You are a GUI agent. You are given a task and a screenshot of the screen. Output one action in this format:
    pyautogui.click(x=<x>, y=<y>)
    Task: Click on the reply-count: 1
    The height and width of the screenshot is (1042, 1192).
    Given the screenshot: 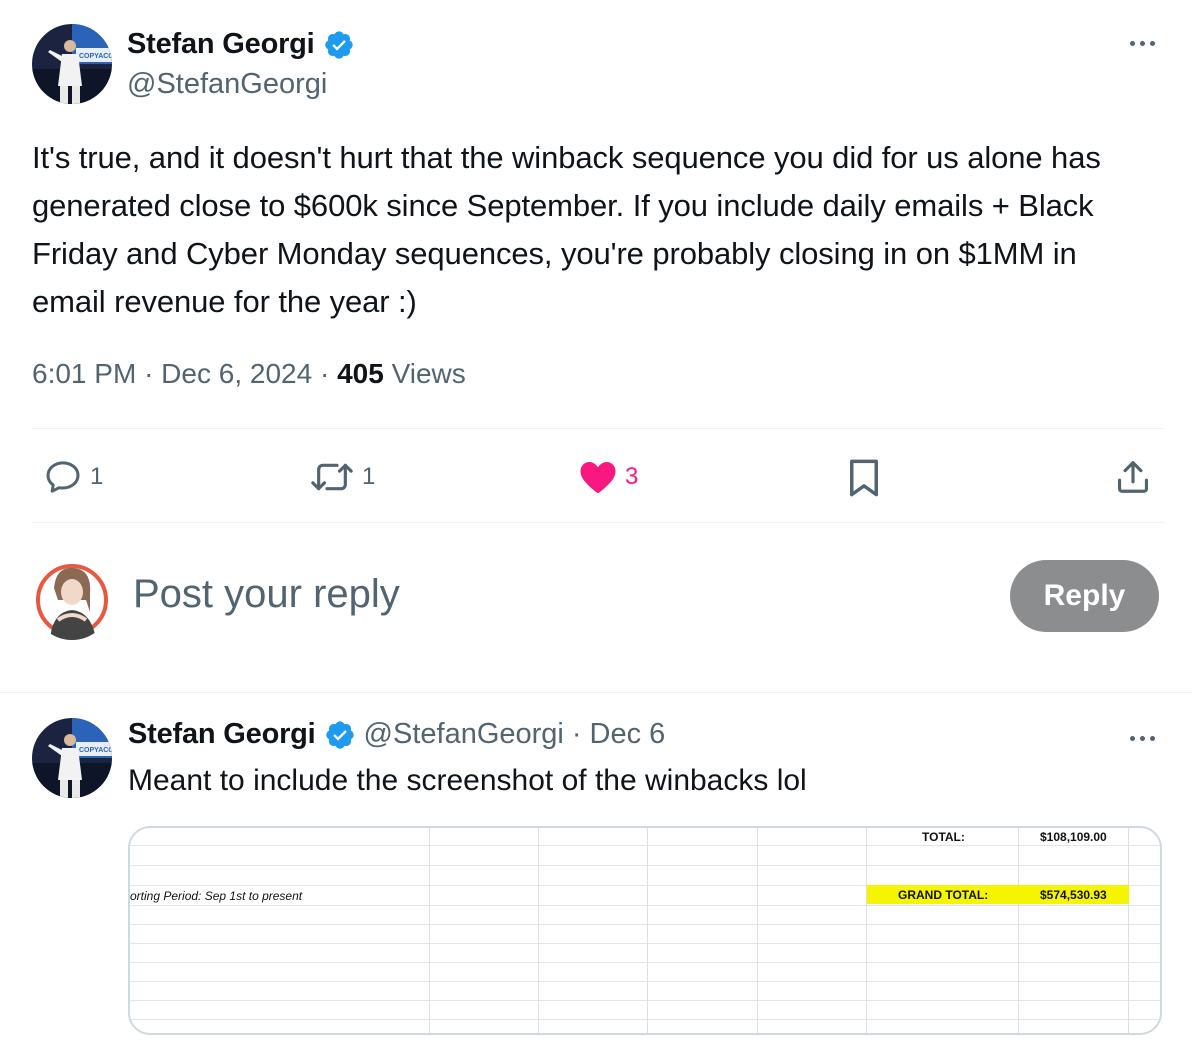 What is the action you would take?
    pyautogui.click(x=97, y=476)
    